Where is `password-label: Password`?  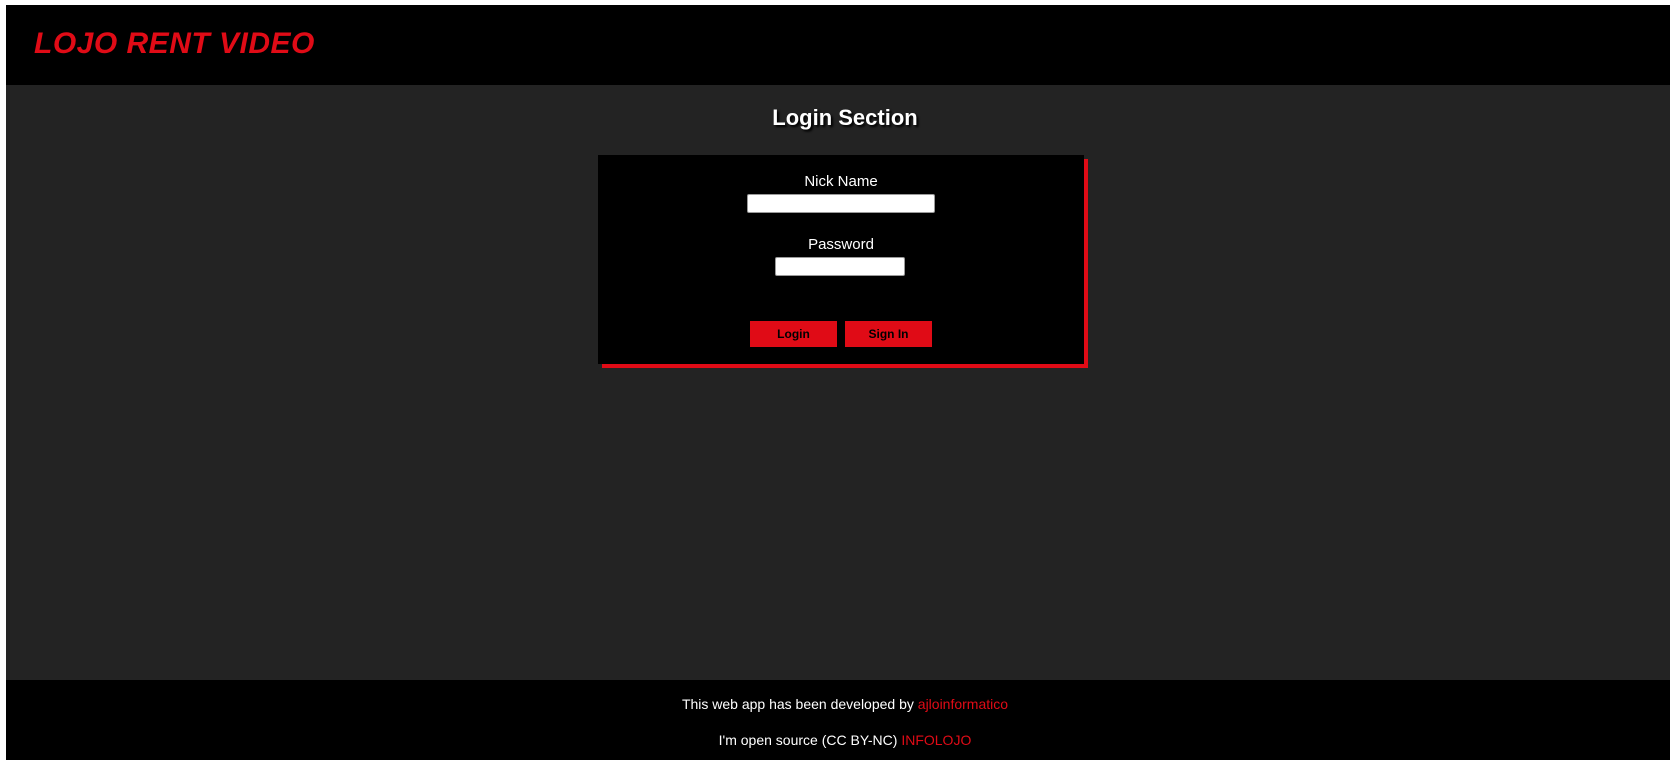 password-label: Password is located at coordinates (841, 244).